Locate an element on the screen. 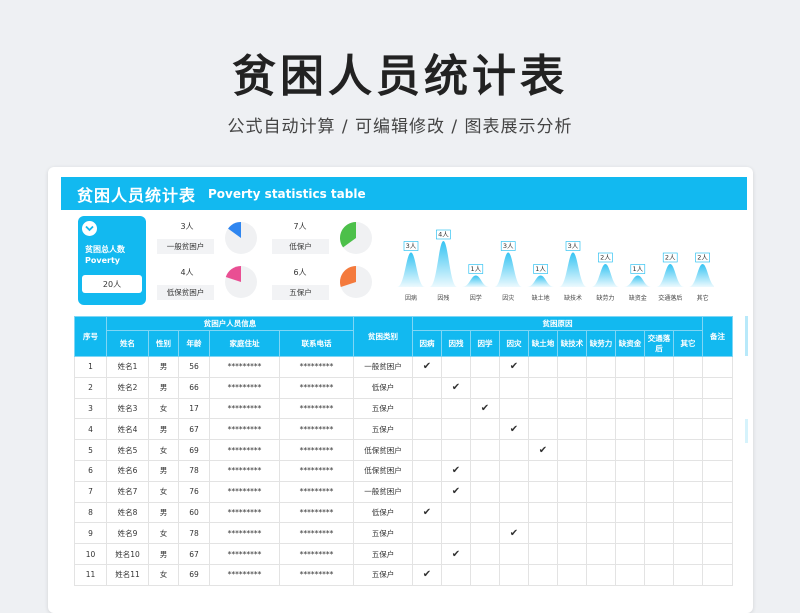 The height and width of the screenshot is (613, 800). cell-name: 姓名10 is located at coordinates (127, 554).